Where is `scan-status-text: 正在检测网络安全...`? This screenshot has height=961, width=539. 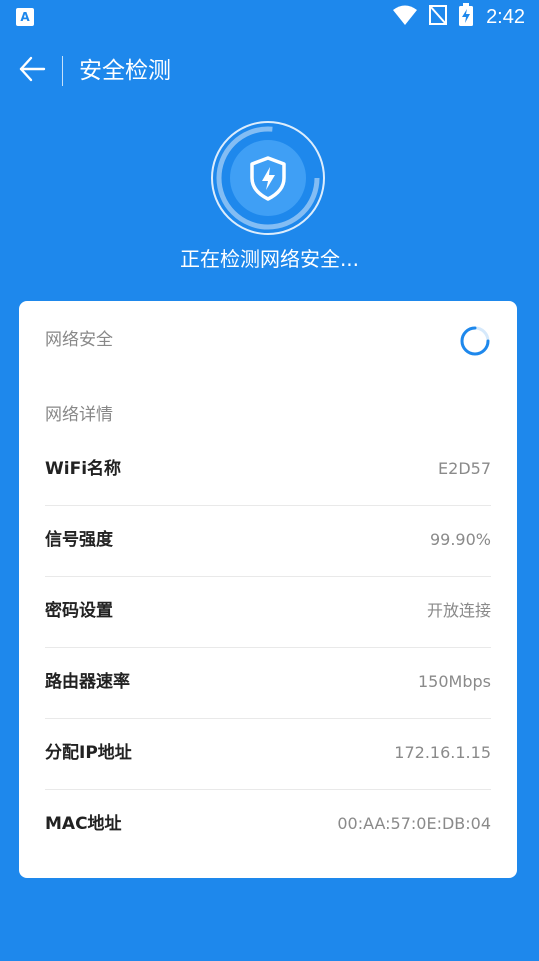
scan-status-text: 正在检测网络安全... is located at coordinates (269, 259).